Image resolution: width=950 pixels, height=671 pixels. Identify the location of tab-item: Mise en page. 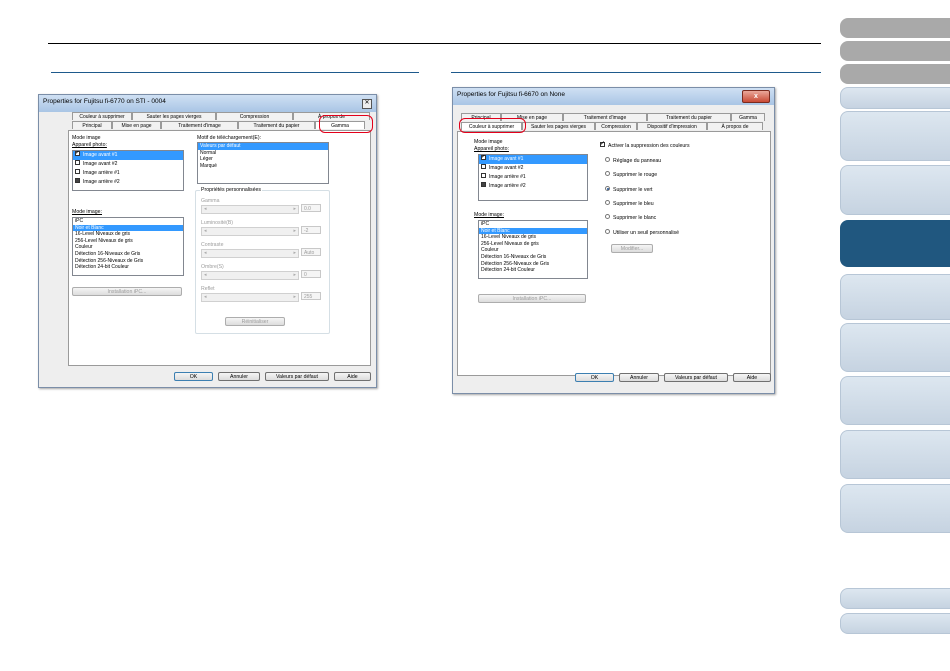
(136, 125).